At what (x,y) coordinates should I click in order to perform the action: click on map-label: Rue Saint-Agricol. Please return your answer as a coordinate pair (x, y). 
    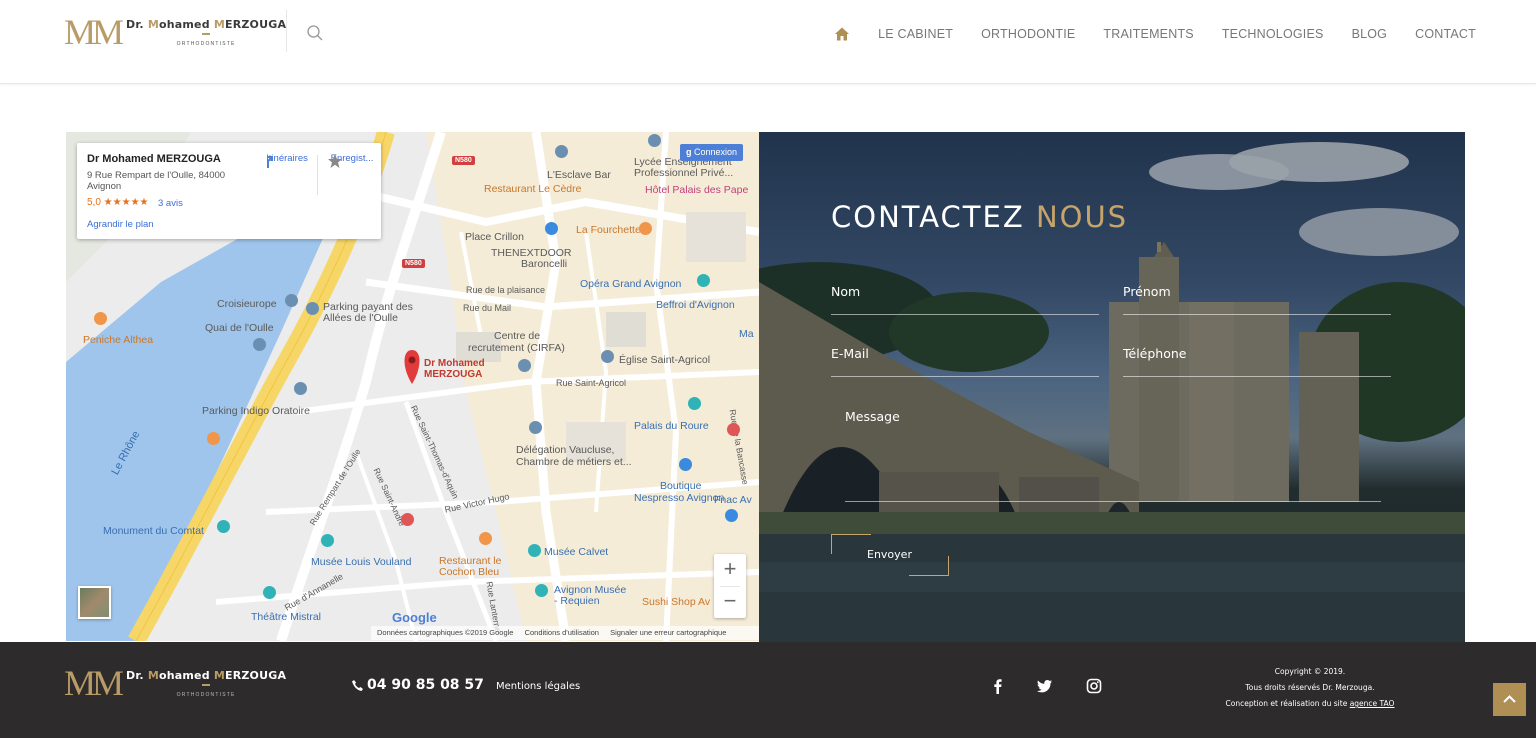
    Looking at the image, I should click on (591, 383).